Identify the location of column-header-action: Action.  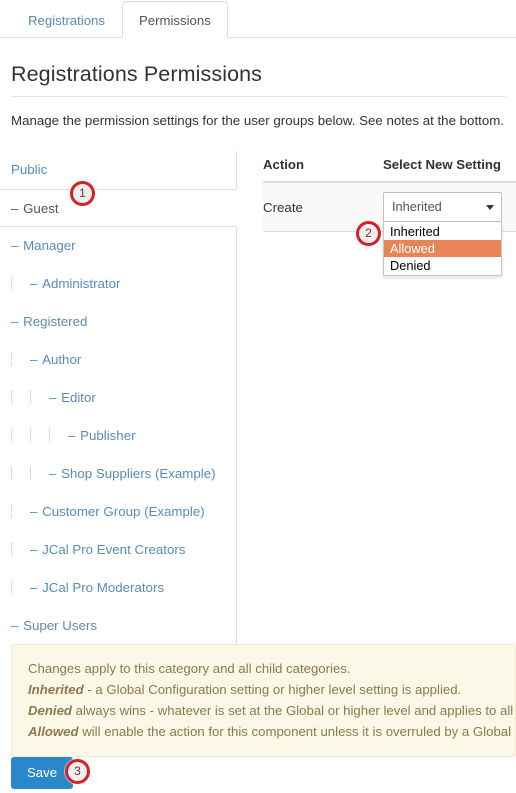
(323, 167).